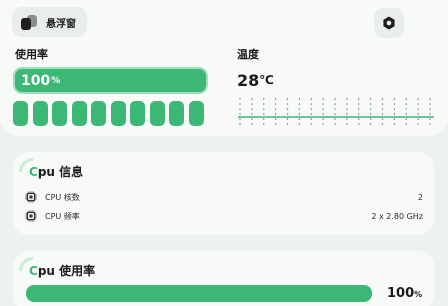 The image size is (448, 306). Describe the element at coordinates (31, 216) in the screenshot. I see `cpu-chip-icon` at that location.